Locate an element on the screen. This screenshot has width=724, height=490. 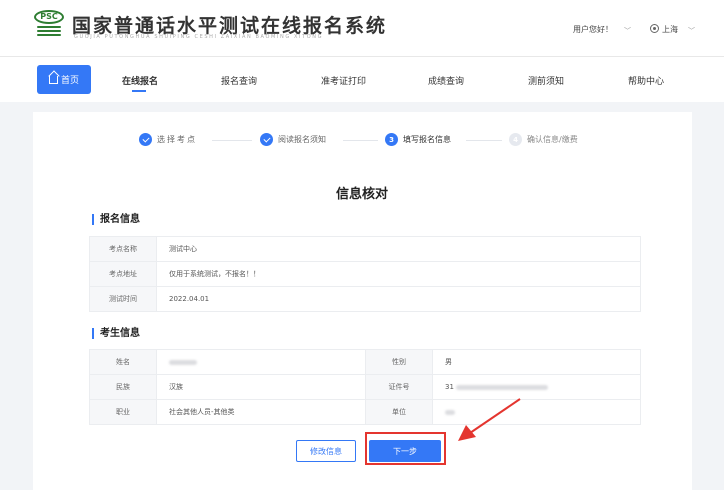
row-value: 2022.04.01 is located at coordinates (398, 299).